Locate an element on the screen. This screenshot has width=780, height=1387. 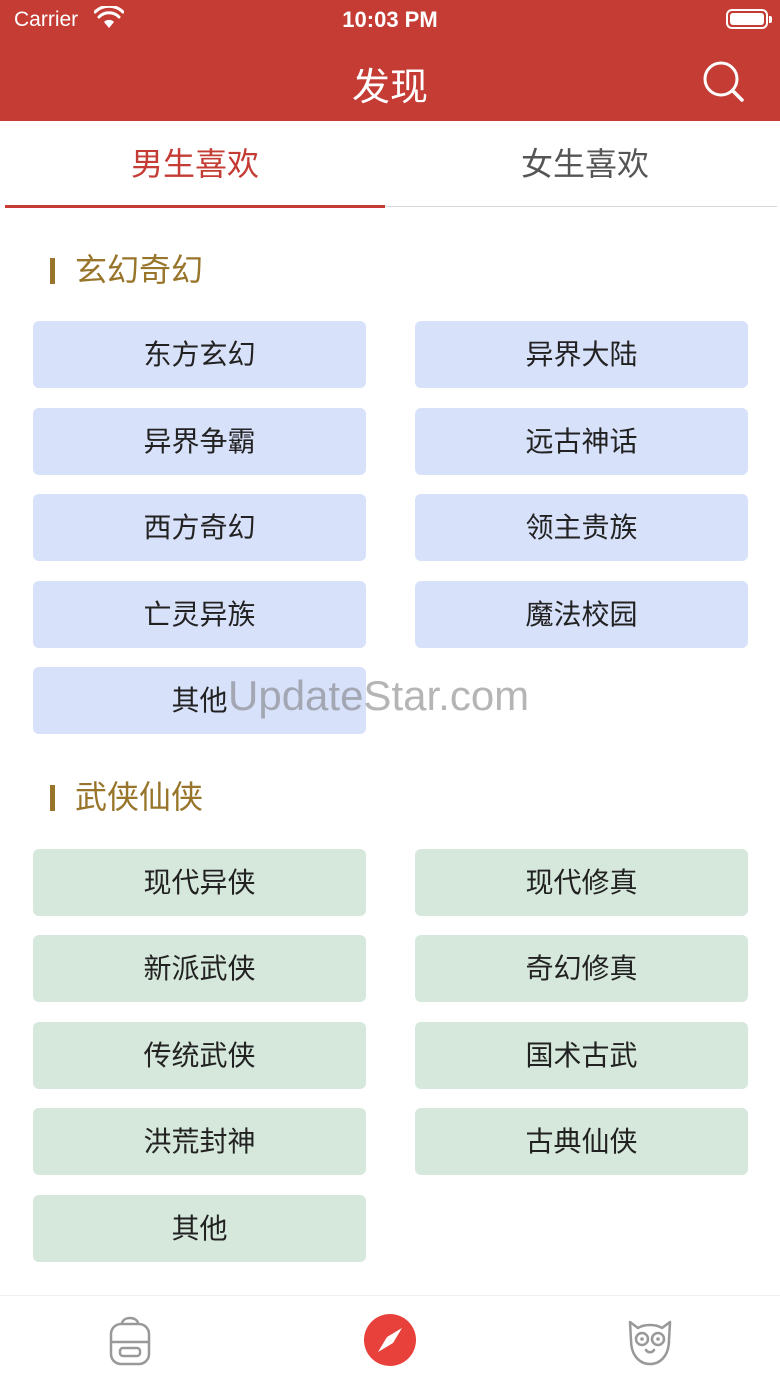
category-chip: 奇幻修真 is located at coordinates (581, 968).